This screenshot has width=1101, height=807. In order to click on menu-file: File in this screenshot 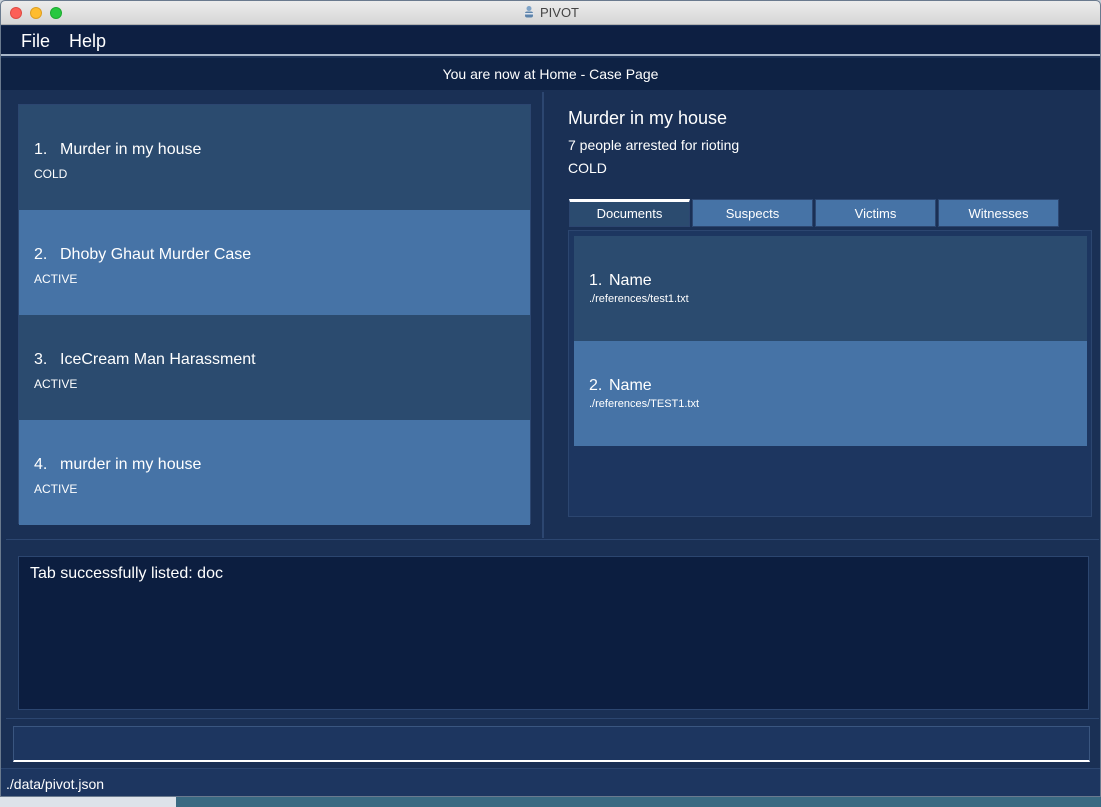, I will do `click(35, 41)`.